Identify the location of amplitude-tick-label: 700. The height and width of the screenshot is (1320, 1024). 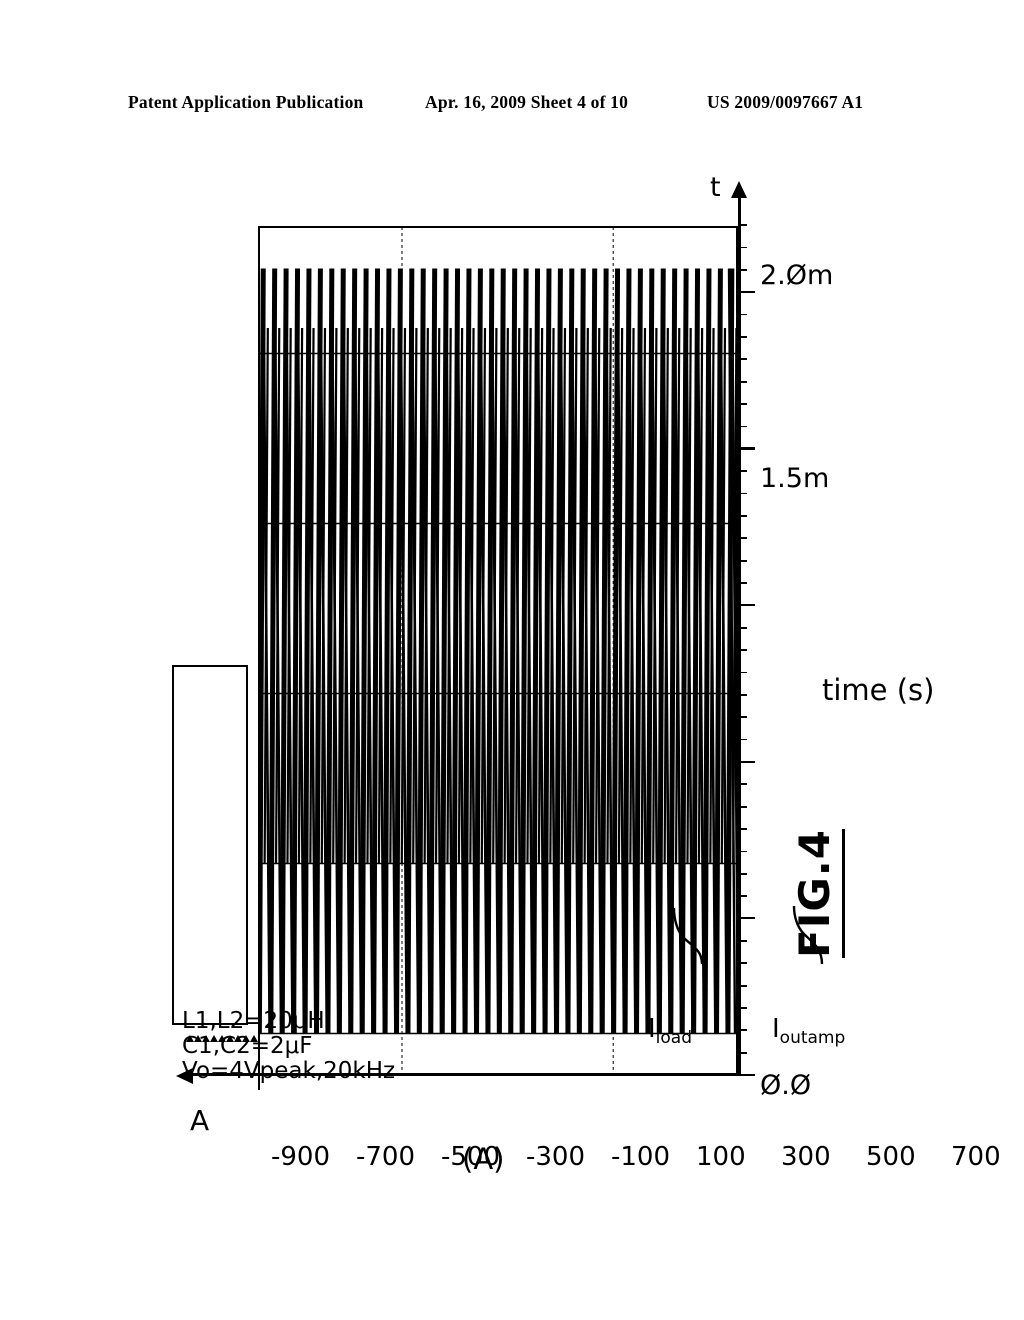
(975, 1157).